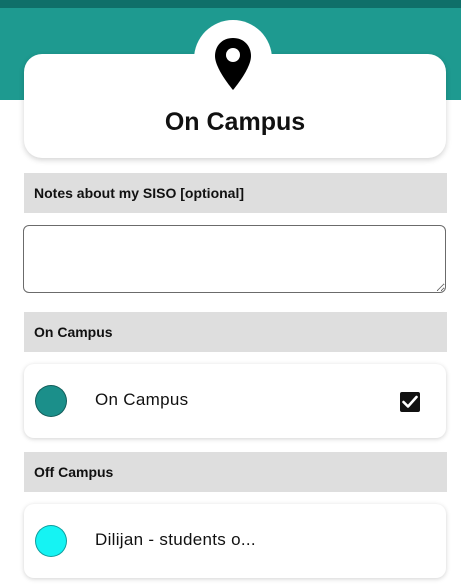 This screenshot has width=461, height=584. Describe the element at coordinates (233, 64) in the screenshot. I see `map-pin-icon` at that location.